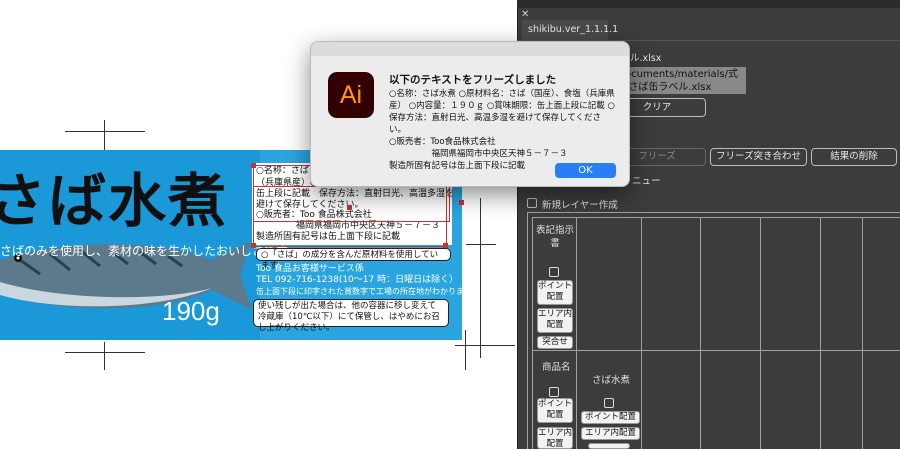  I want to click on row-label-spec: 表記指示書, so click(555, 237).